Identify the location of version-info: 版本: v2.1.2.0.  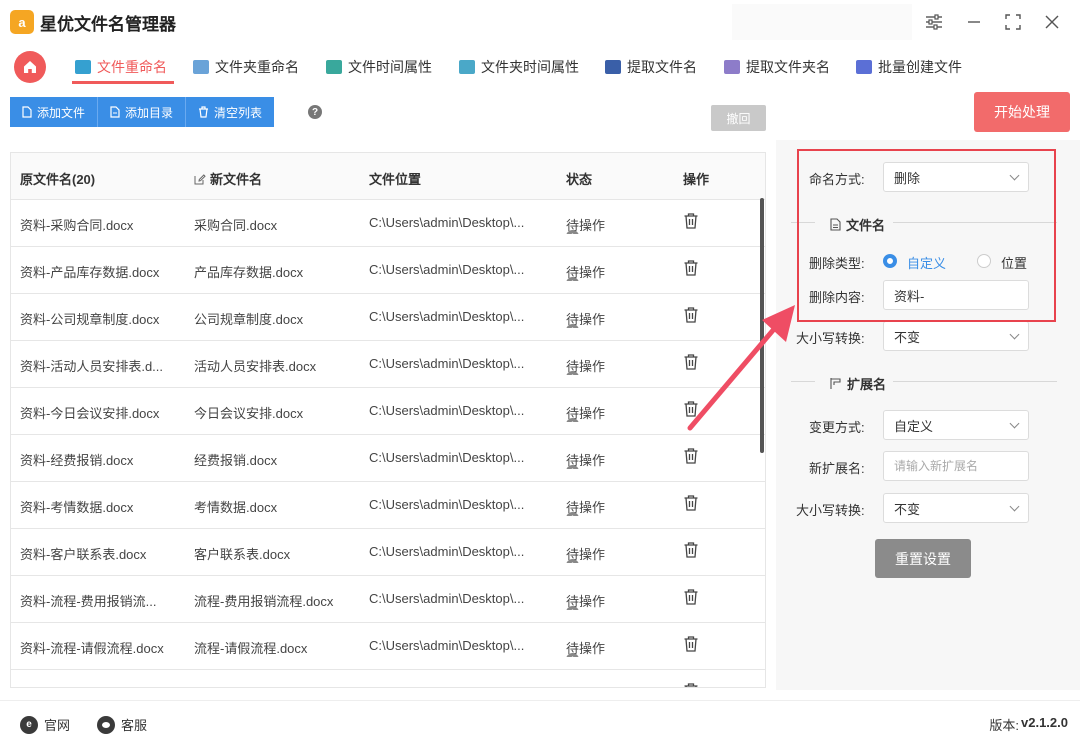
(1028, 724).